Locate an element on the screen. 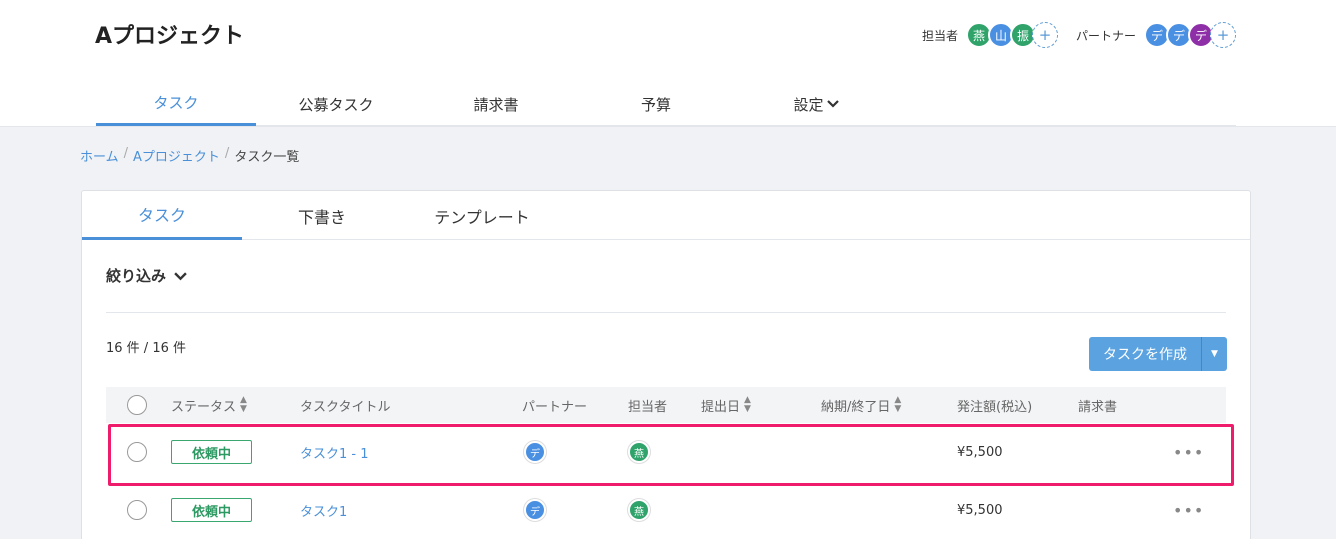  tab-invoices: 請求書 is located at coordinates (496, 104).